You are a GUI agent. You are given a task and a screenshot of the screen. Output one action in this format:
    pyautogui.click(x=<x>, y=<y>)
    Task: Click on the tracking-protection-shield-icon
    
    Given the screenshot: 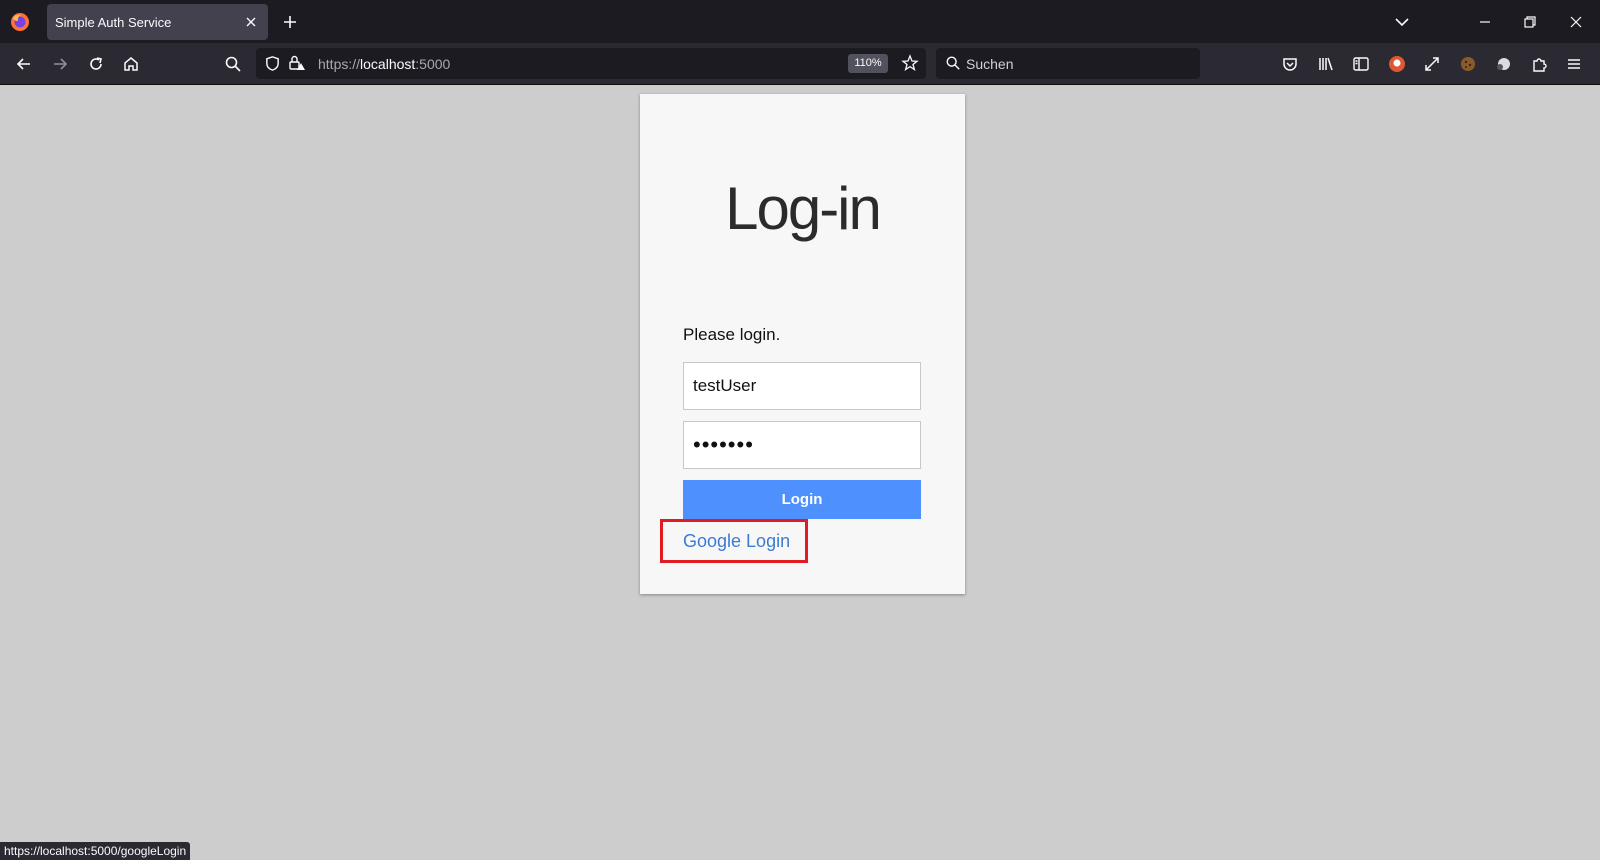 What is the action you would take?
    pyautogui.click(x=272, y=63)
    